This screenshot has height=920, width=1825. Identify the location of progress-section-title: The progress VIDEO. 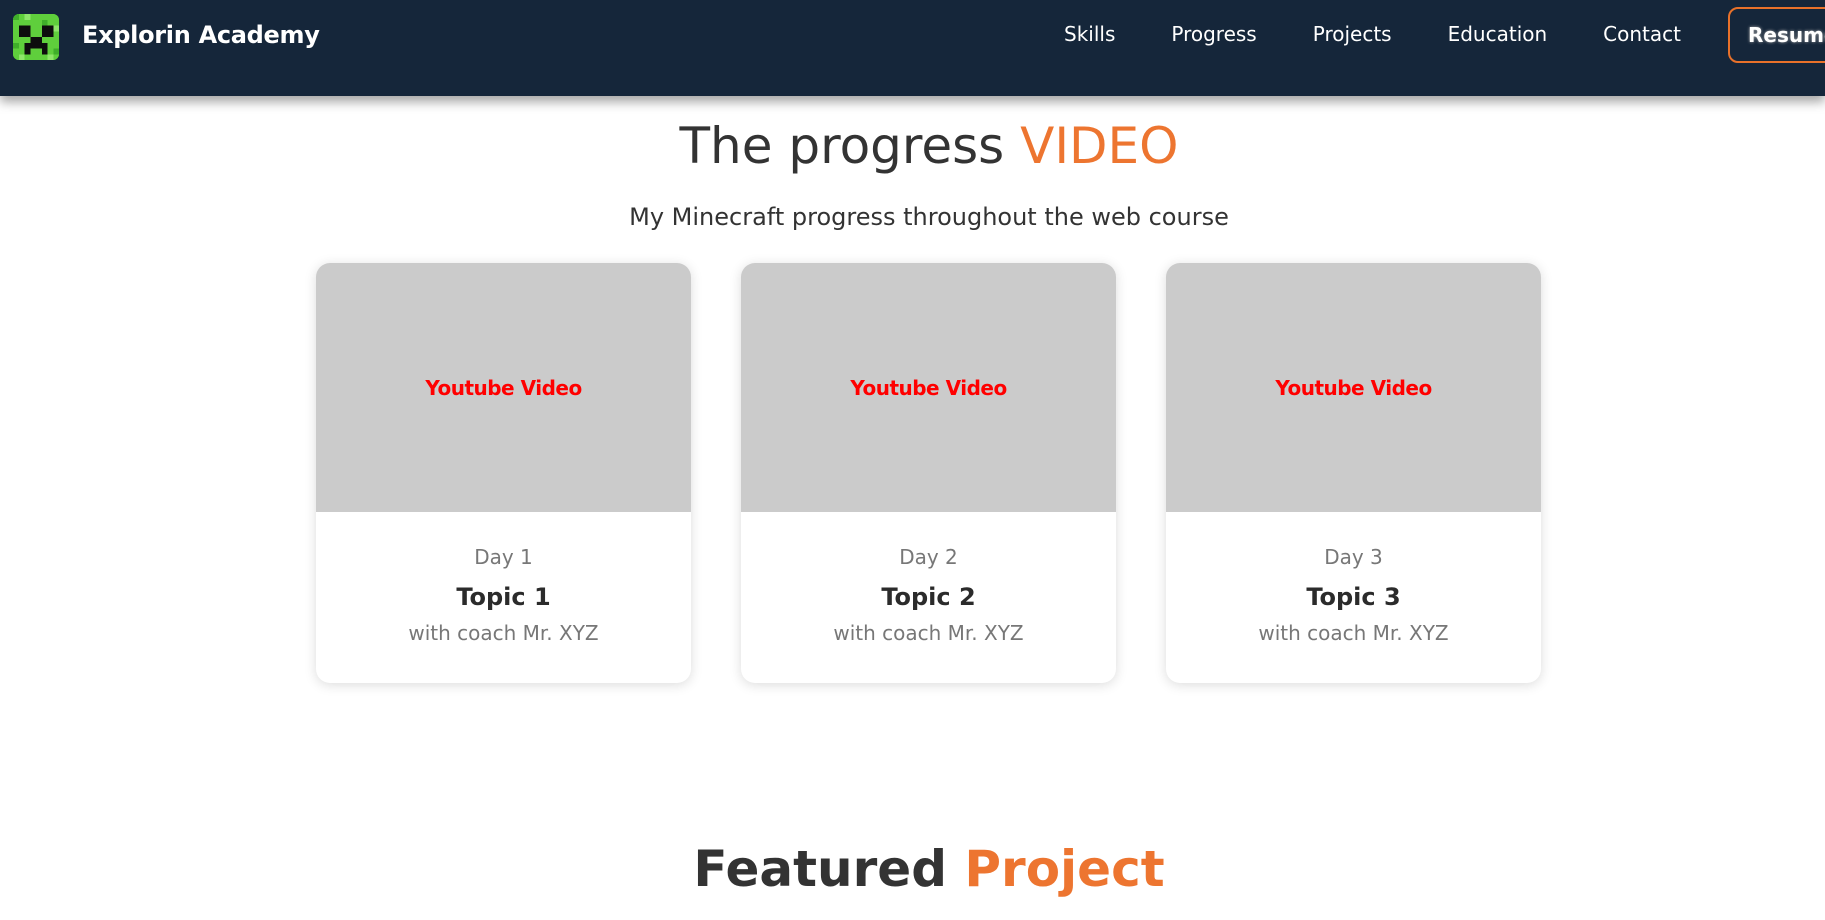
(912, 146).